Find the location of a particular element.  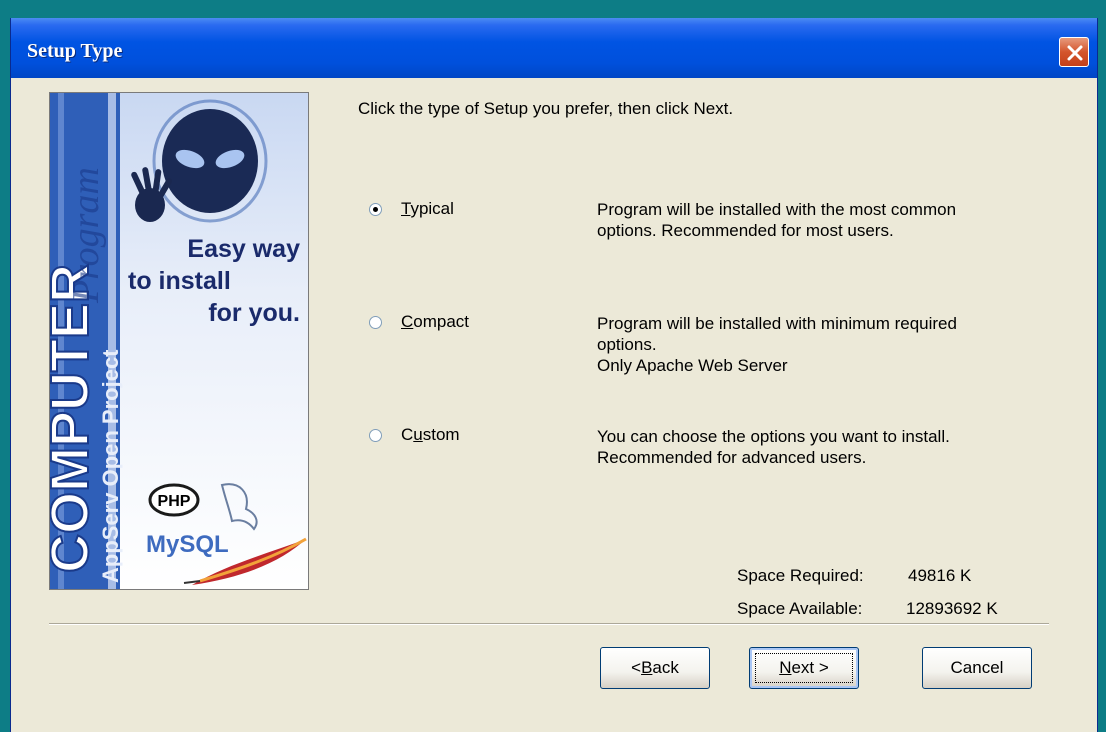

next-button-focus-ring is located at coordinates (804, 668).